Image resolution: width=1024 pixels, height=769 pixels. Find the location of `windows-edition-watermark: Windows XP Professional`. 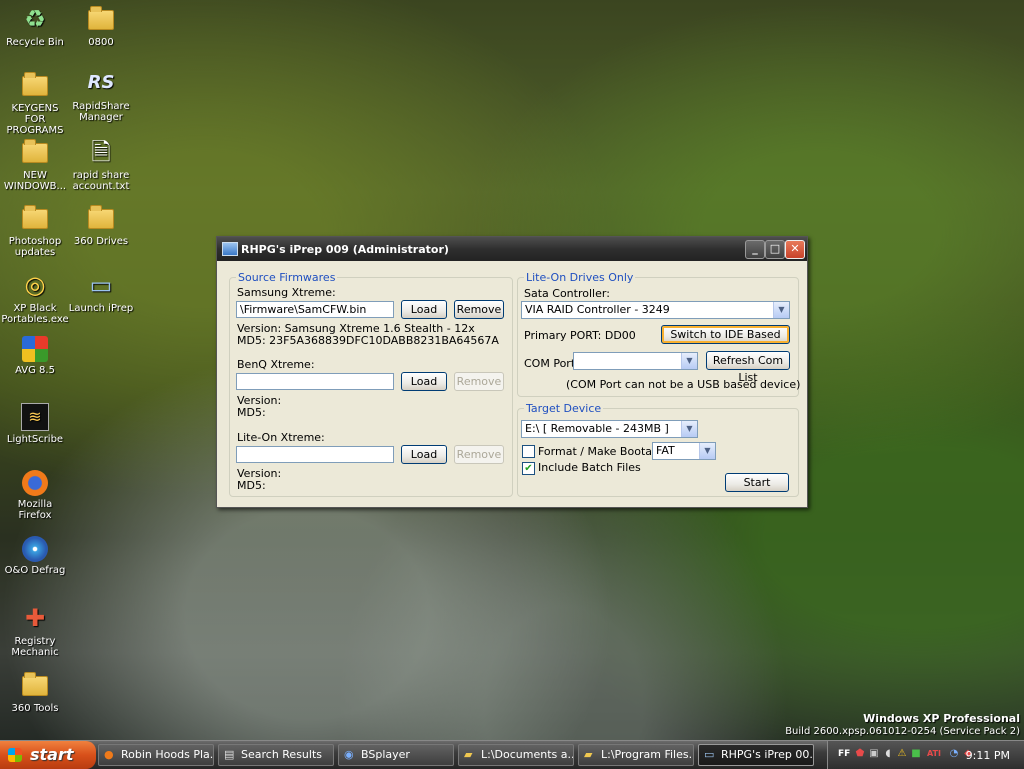

windows-edition-watermark: Windows XP Professional is located at coordinates (941, 718).